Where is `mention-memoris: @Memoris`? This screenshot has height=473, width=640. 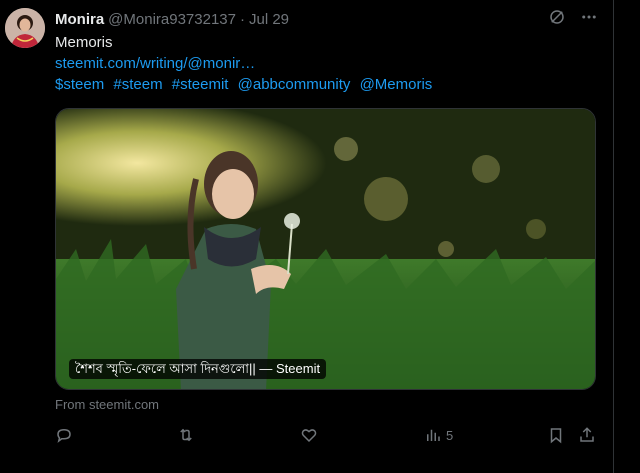 mention-memoris: @Memoris is located at coordinates (396, 84).